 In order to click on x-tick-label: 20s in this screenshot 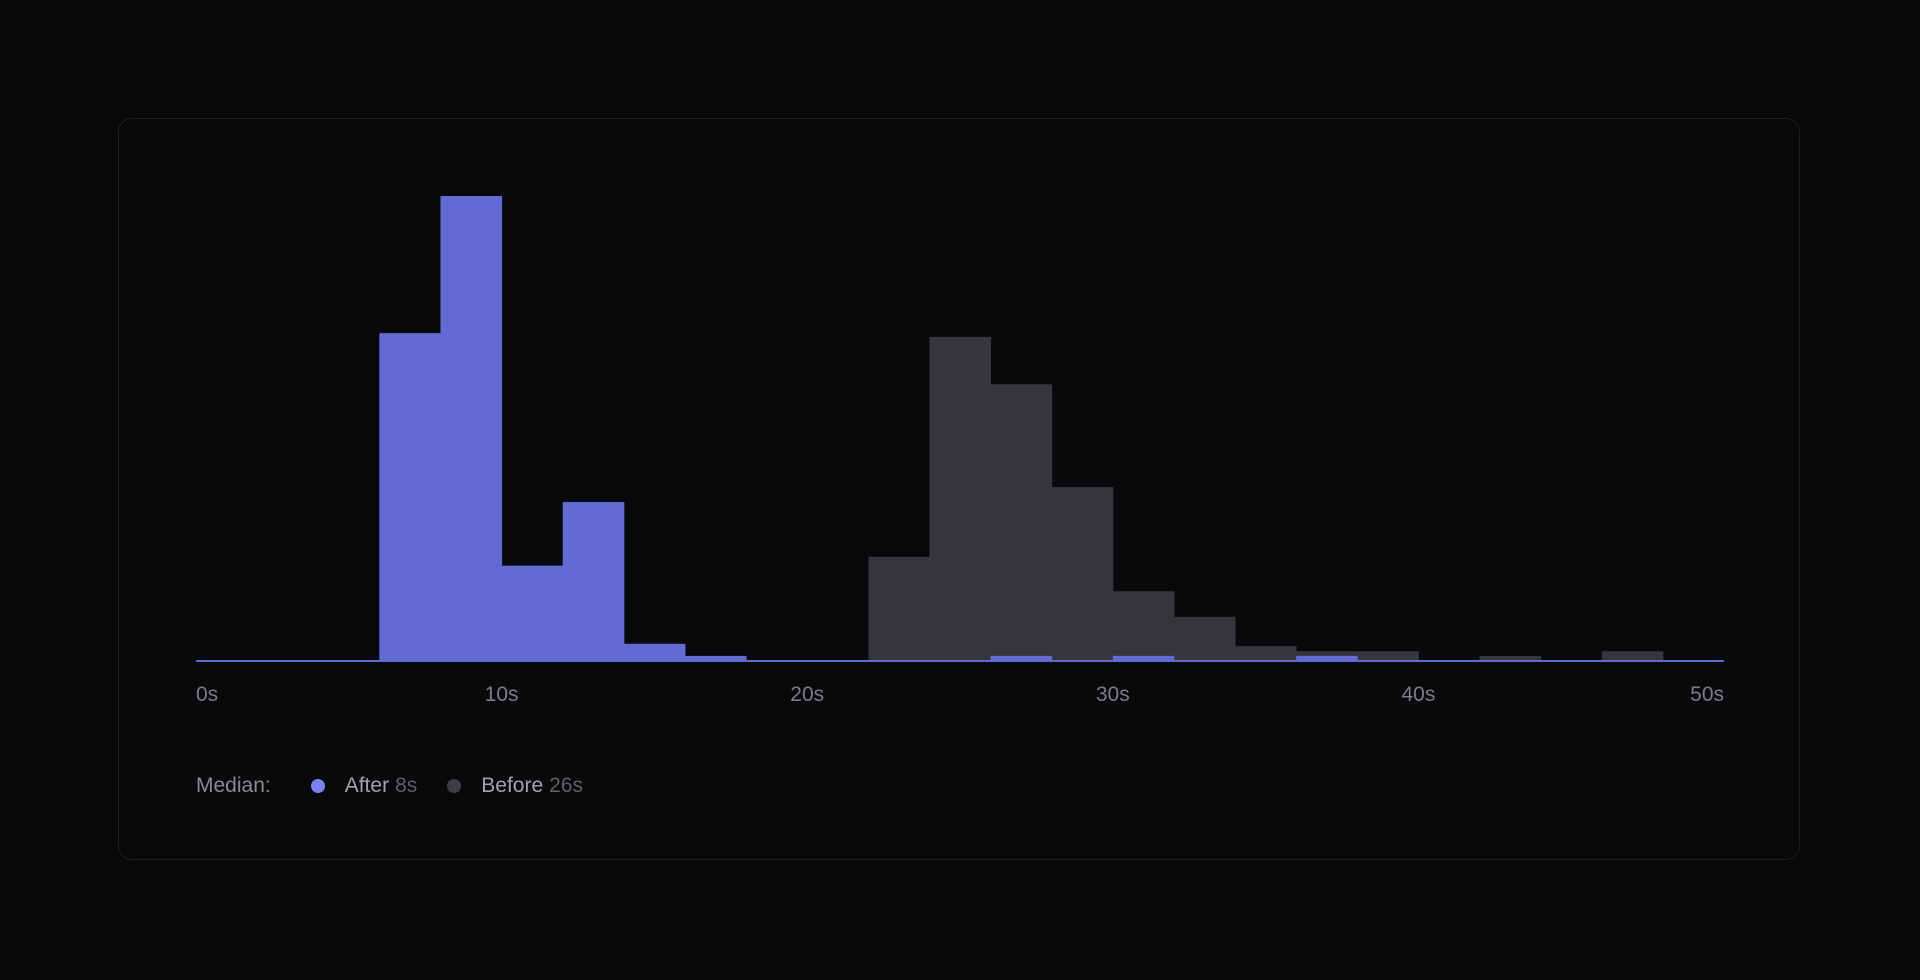, I will do `click(807, 694)`.